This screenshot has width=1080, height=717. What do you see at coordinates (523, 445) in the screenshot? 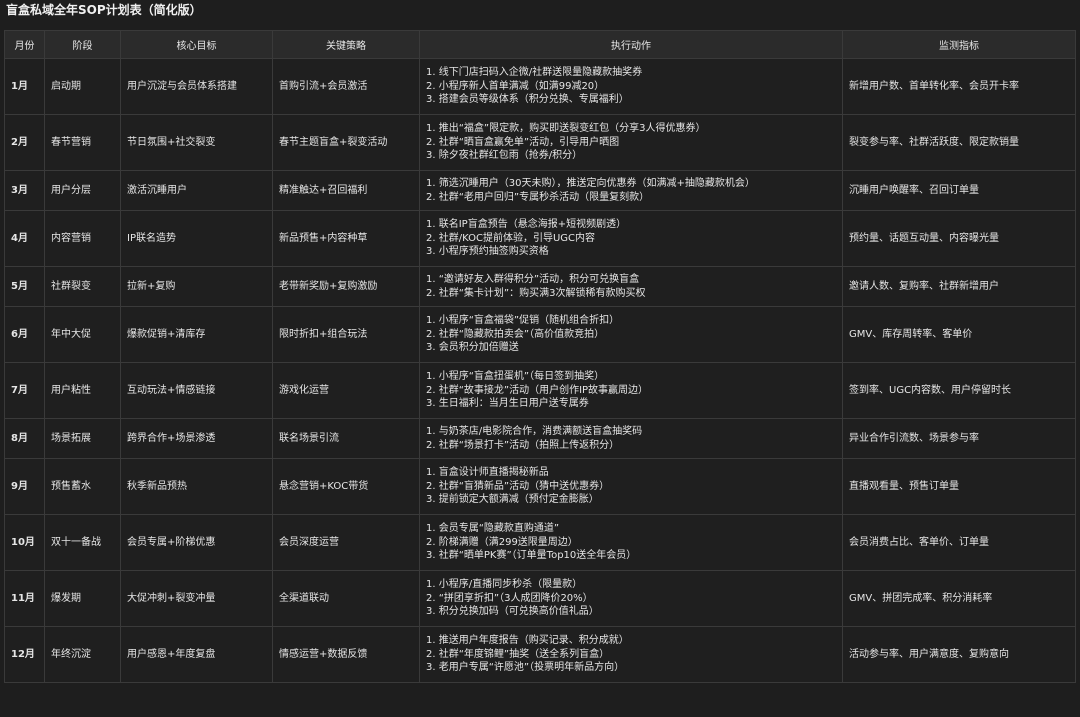
I see `action-item: 2. 社群“场景打卡”活动（拍照上传返积分）` at bounding box center [523, 445].